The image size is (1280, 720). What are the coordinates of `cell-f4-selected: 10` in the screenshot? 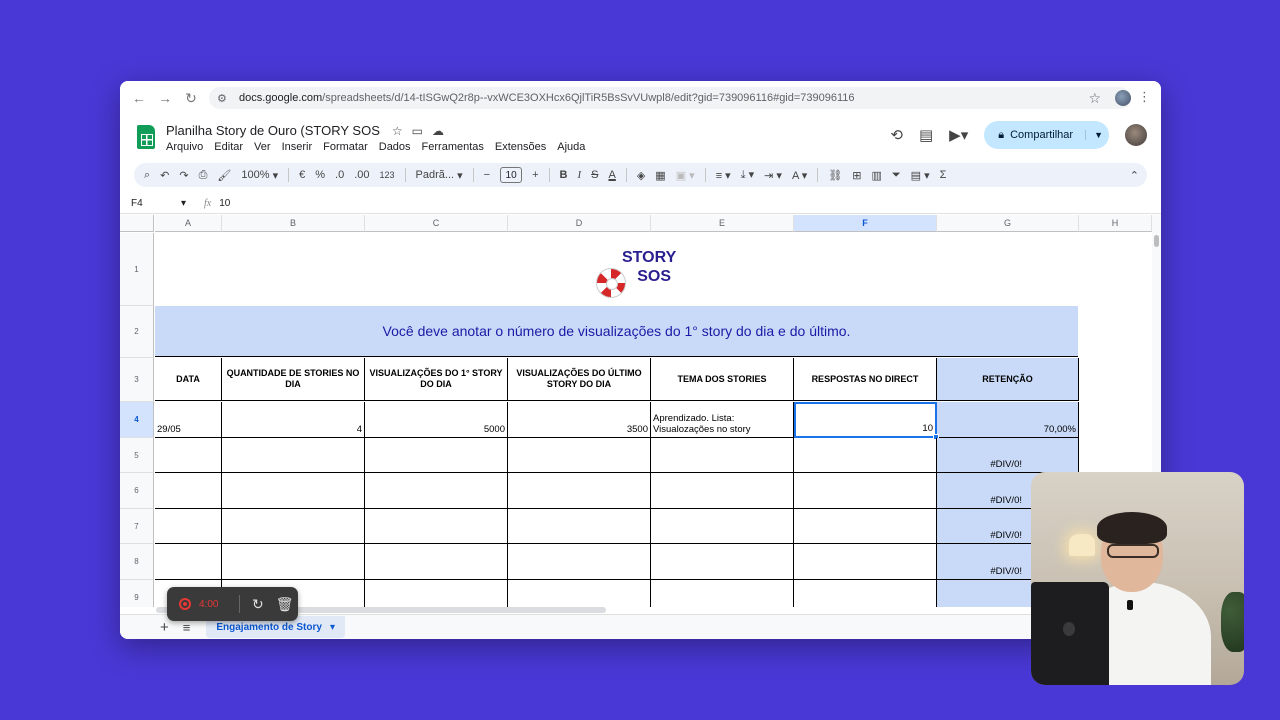 It's located at (865, 420).